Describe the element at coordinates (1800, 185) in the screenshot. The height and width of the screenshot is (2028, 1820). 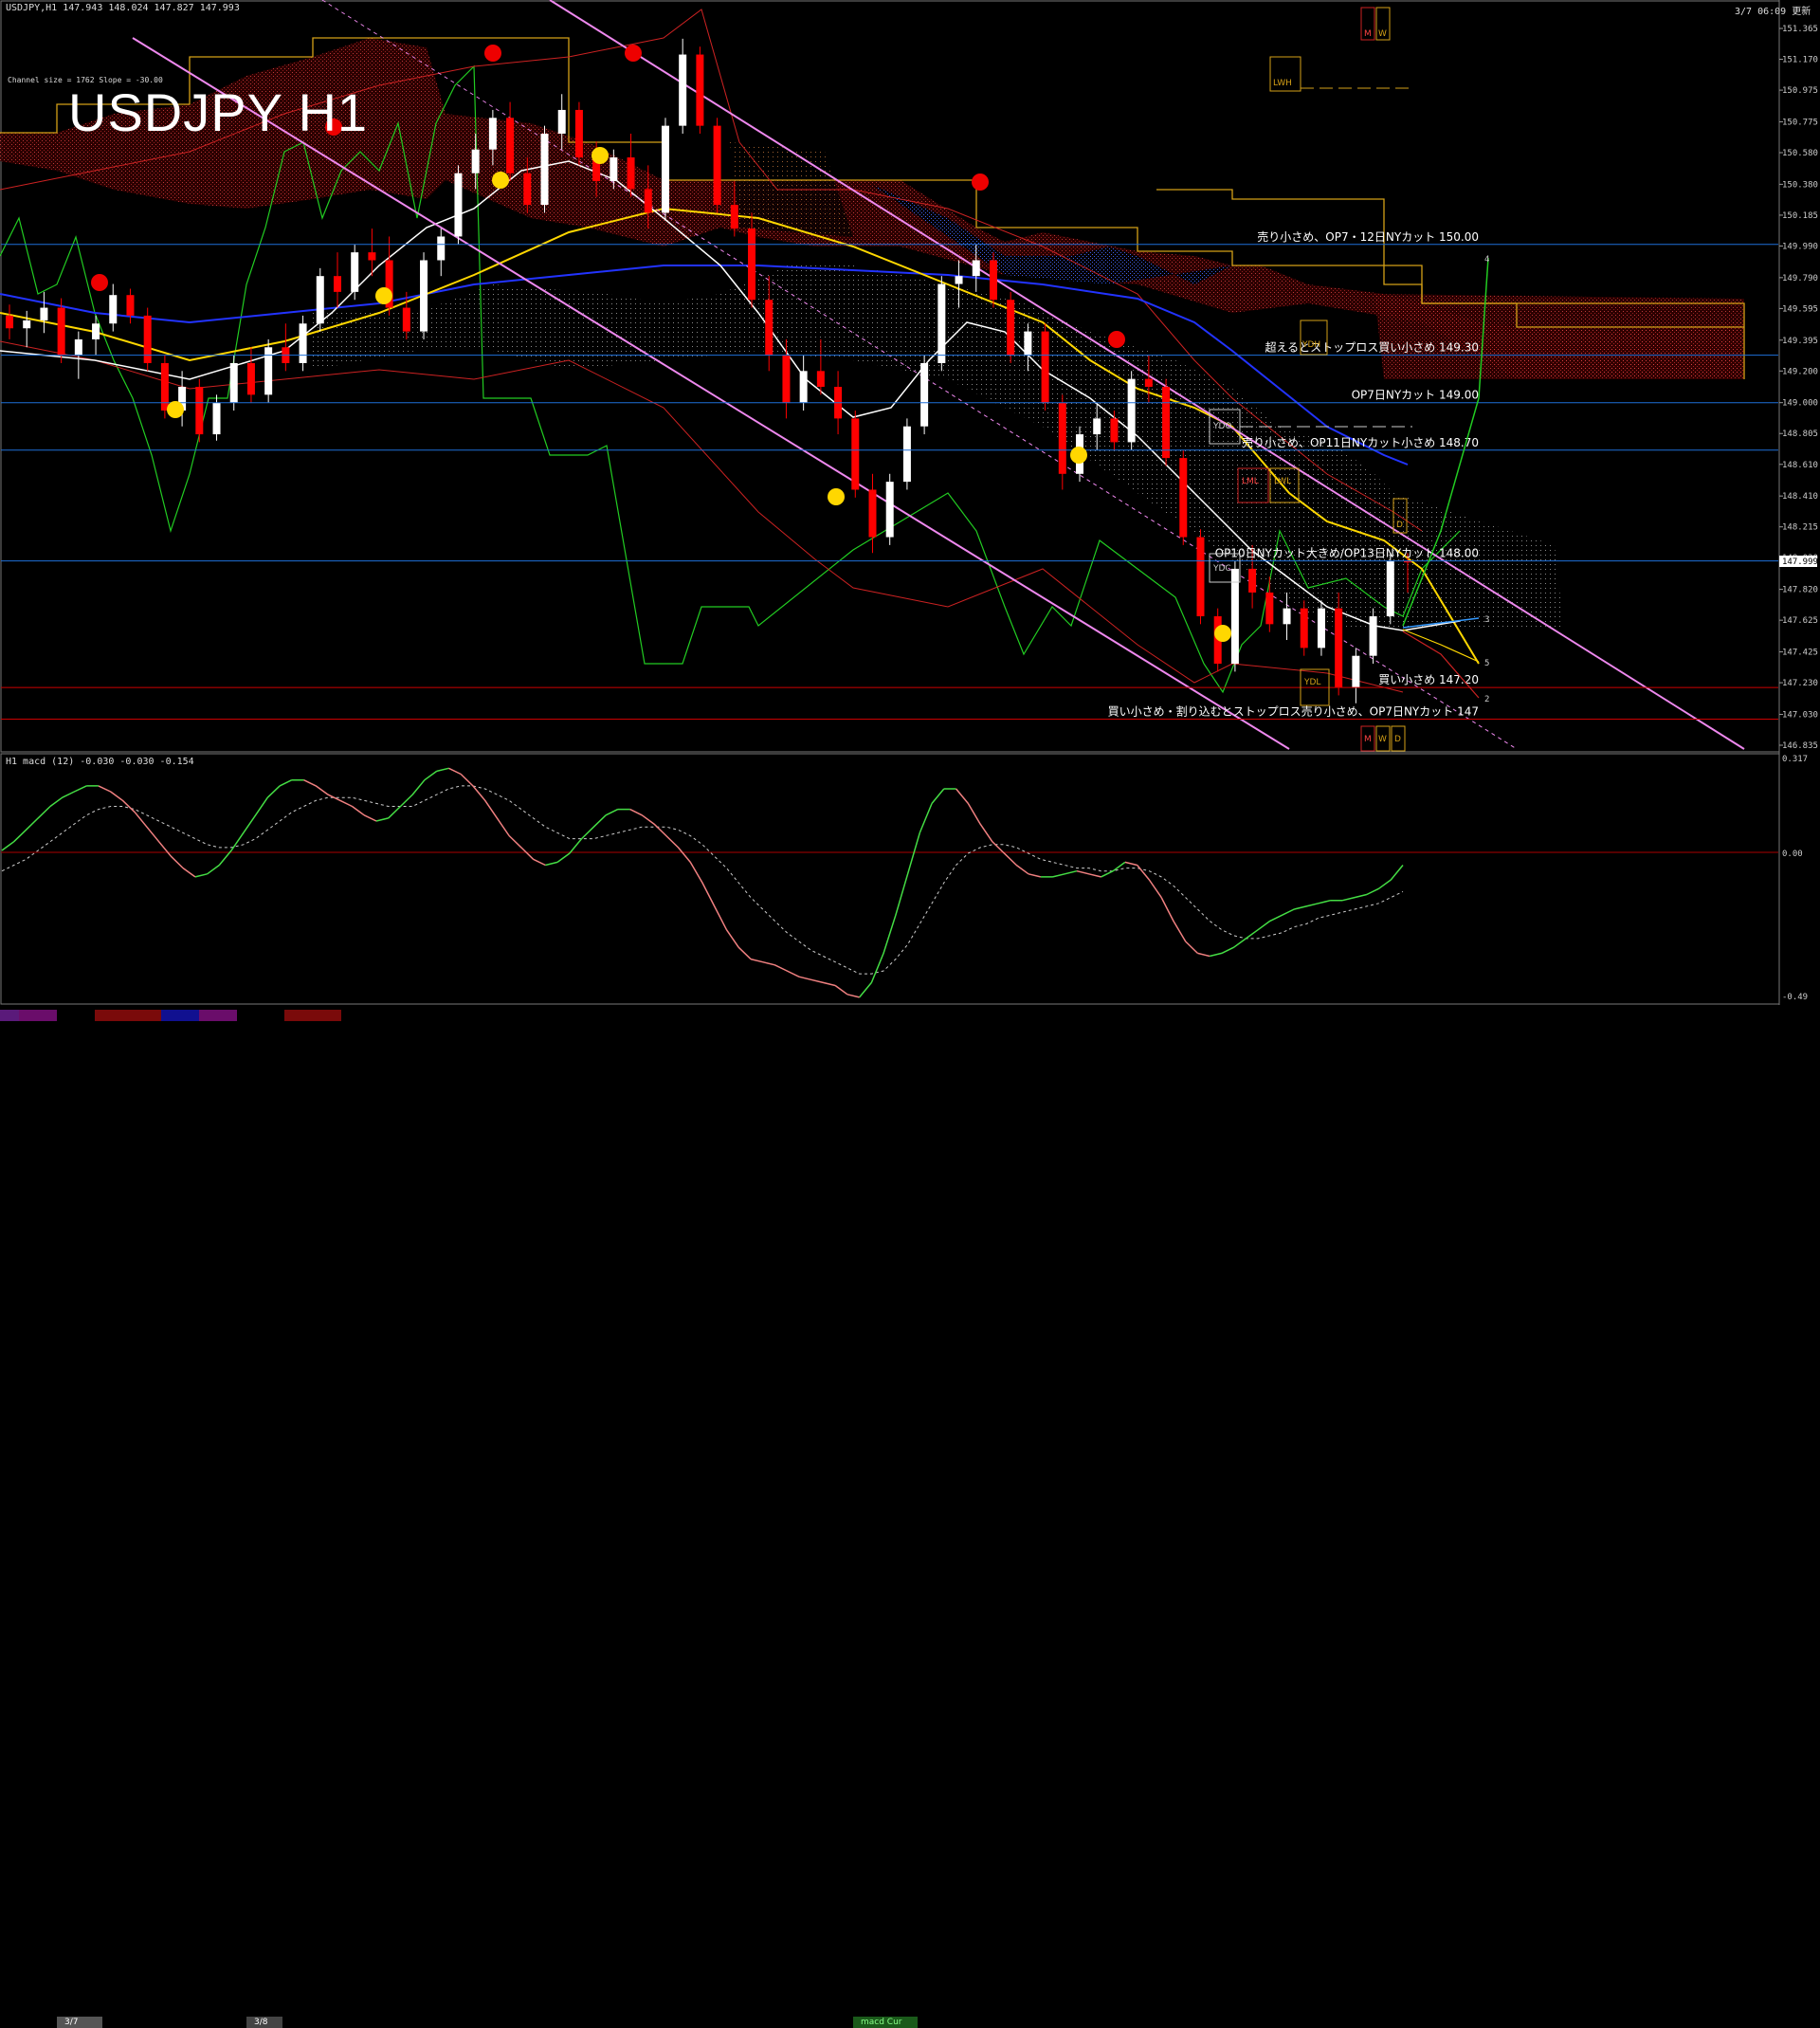
I see `price-tick-label: 150.380` at that location.